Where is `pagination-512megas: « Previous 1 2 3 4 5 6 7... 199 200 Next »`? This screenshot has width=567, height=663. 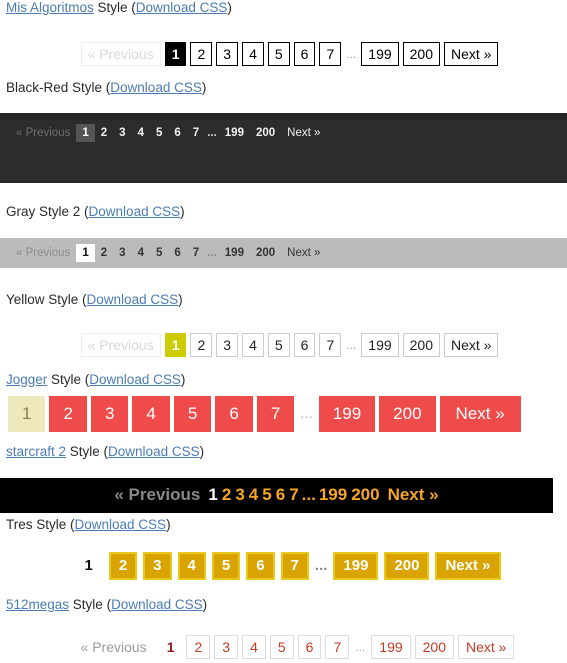
pagination-512megas: « Previous 1 2 3 4 5 6 7... 199 200 Next » is located at coordinates (283, 647).